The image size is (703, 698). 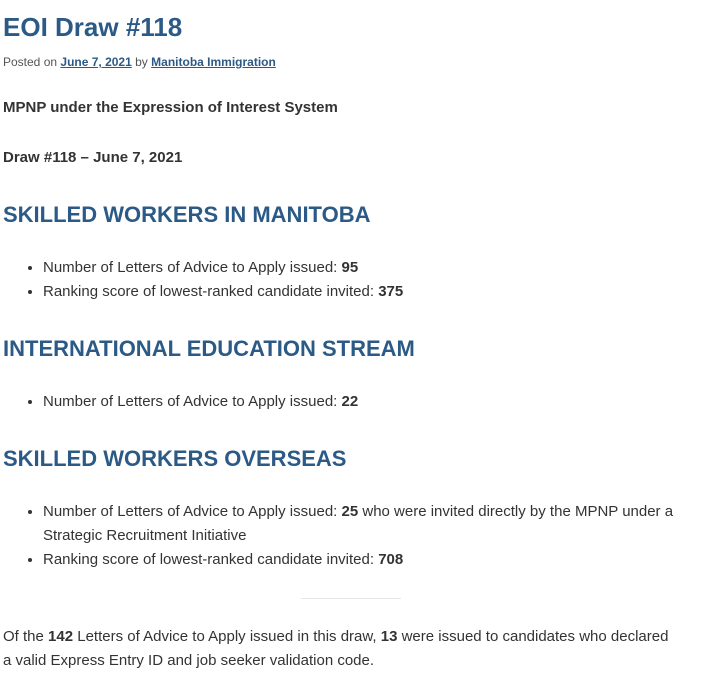 What do you see at coordinates (350, 401) in the screenshot?
I see `item-value: 22` at bounding box center [350, 401].